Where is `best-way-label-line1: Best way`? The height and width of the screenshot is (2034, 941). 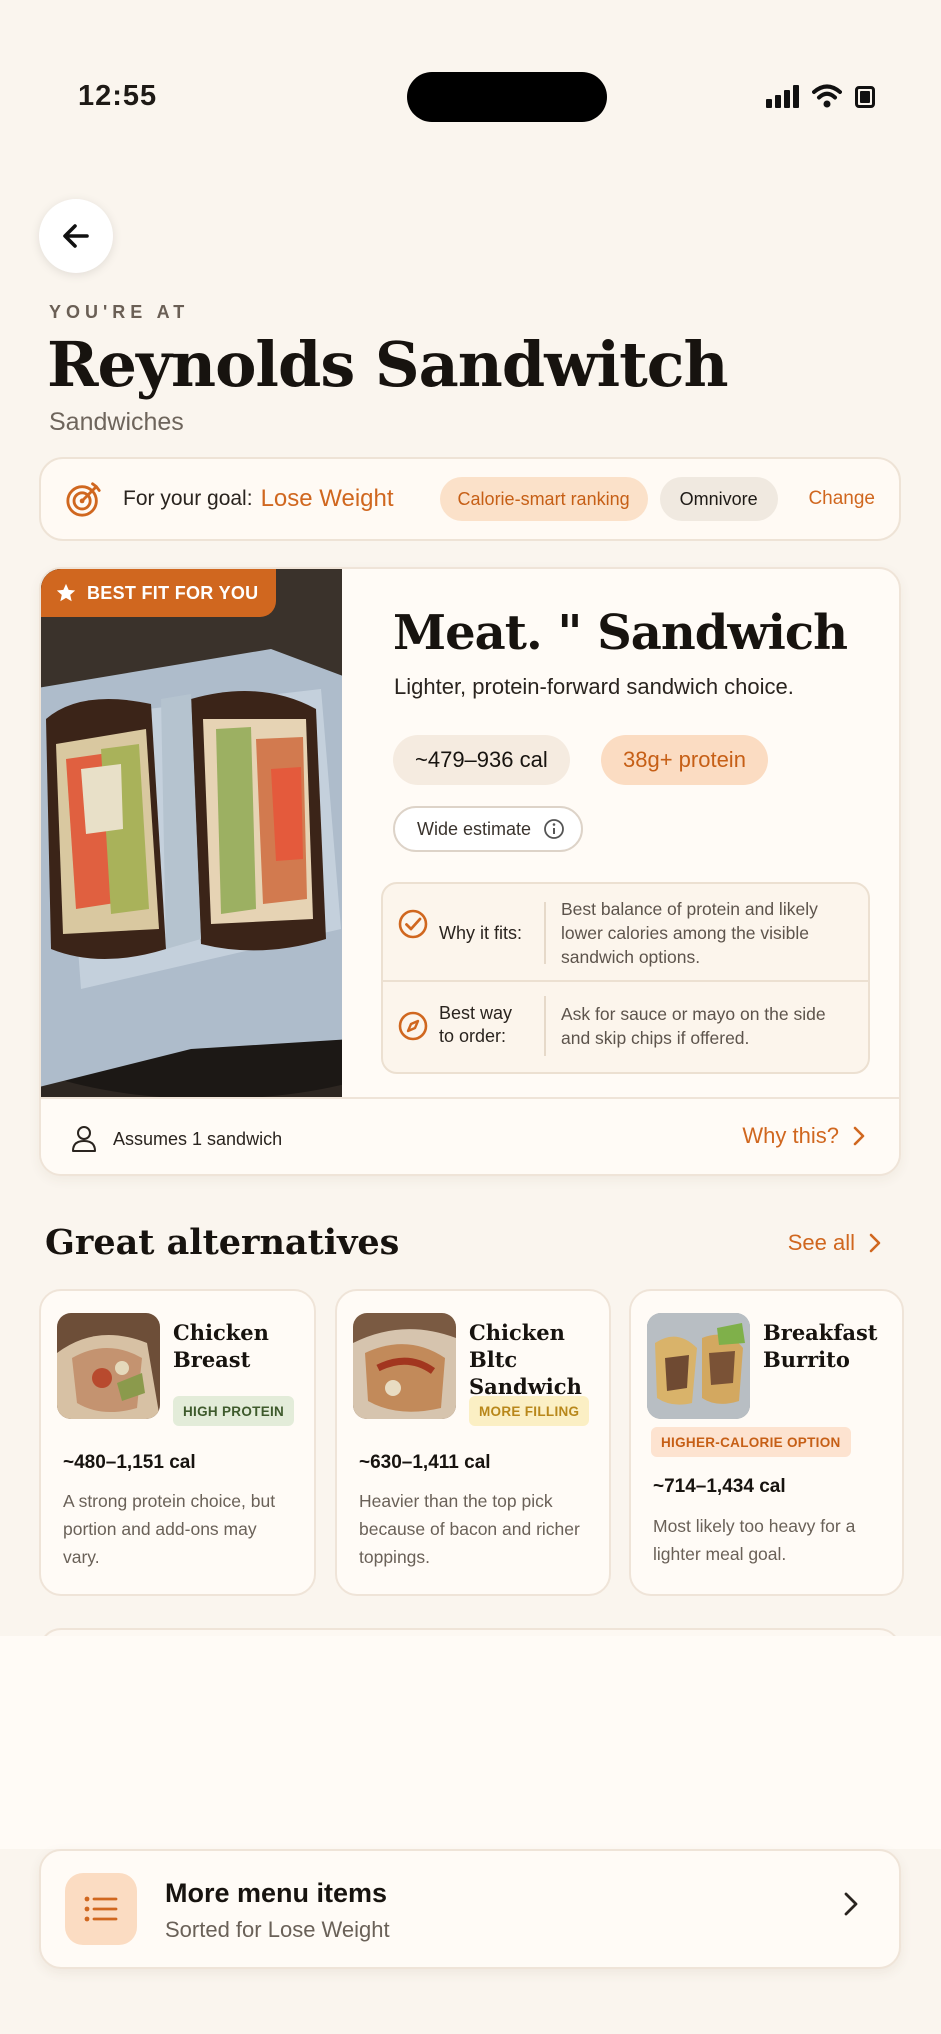 best-way-label-line1: Best way is located at coordinates (476, 1013).